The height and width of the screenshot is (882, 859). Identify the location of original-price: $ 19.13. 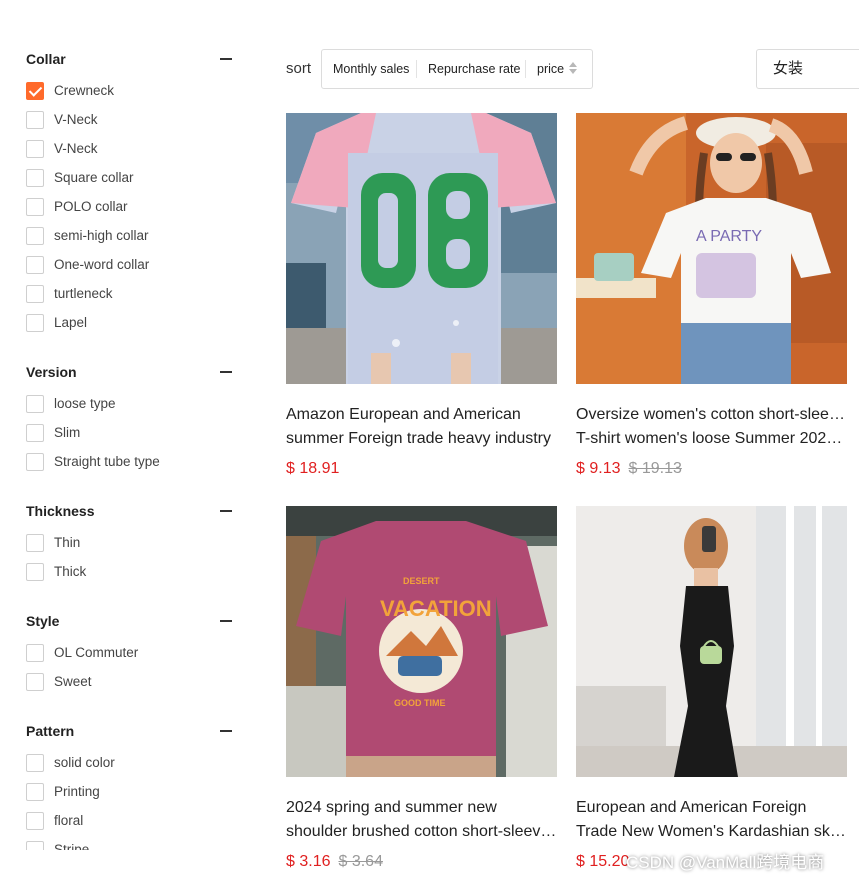
(655, 468).